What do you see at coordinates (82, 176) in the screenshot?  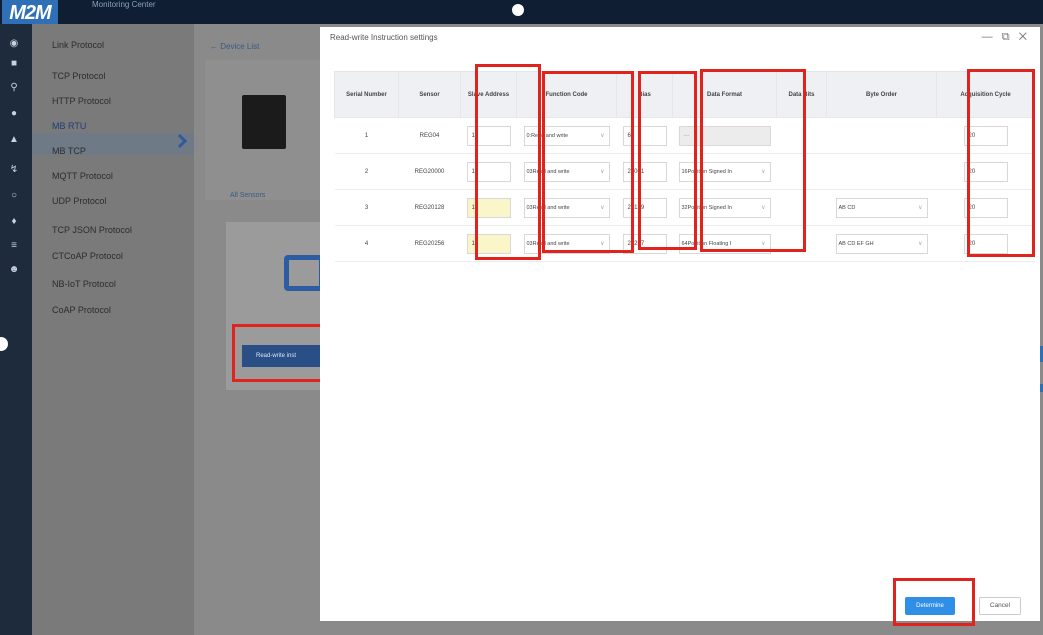 I see `menu-item-mqtt: MQTT Protocol` at bounding box center [82, 176].